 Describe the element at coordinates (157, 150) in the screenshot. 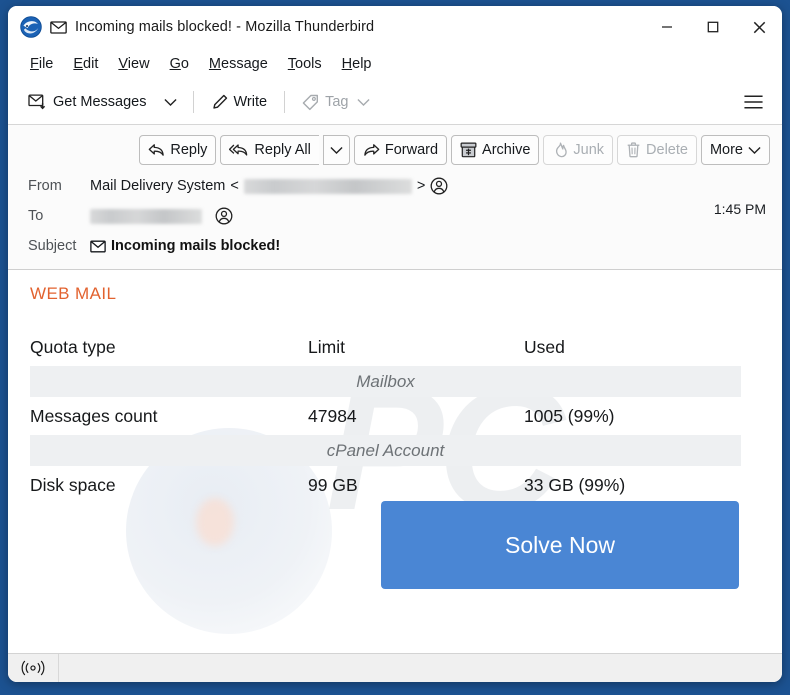

I see `reply-arrow-icon` at that location.